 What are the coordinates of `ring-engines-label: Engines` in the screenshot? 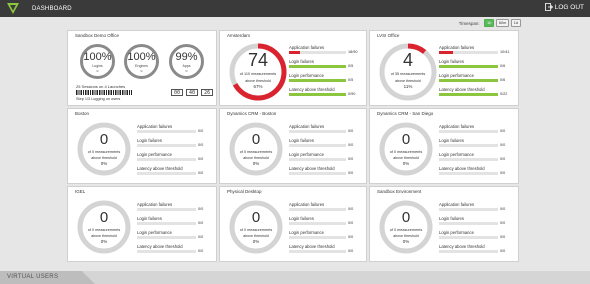 It's located at (141, 66).